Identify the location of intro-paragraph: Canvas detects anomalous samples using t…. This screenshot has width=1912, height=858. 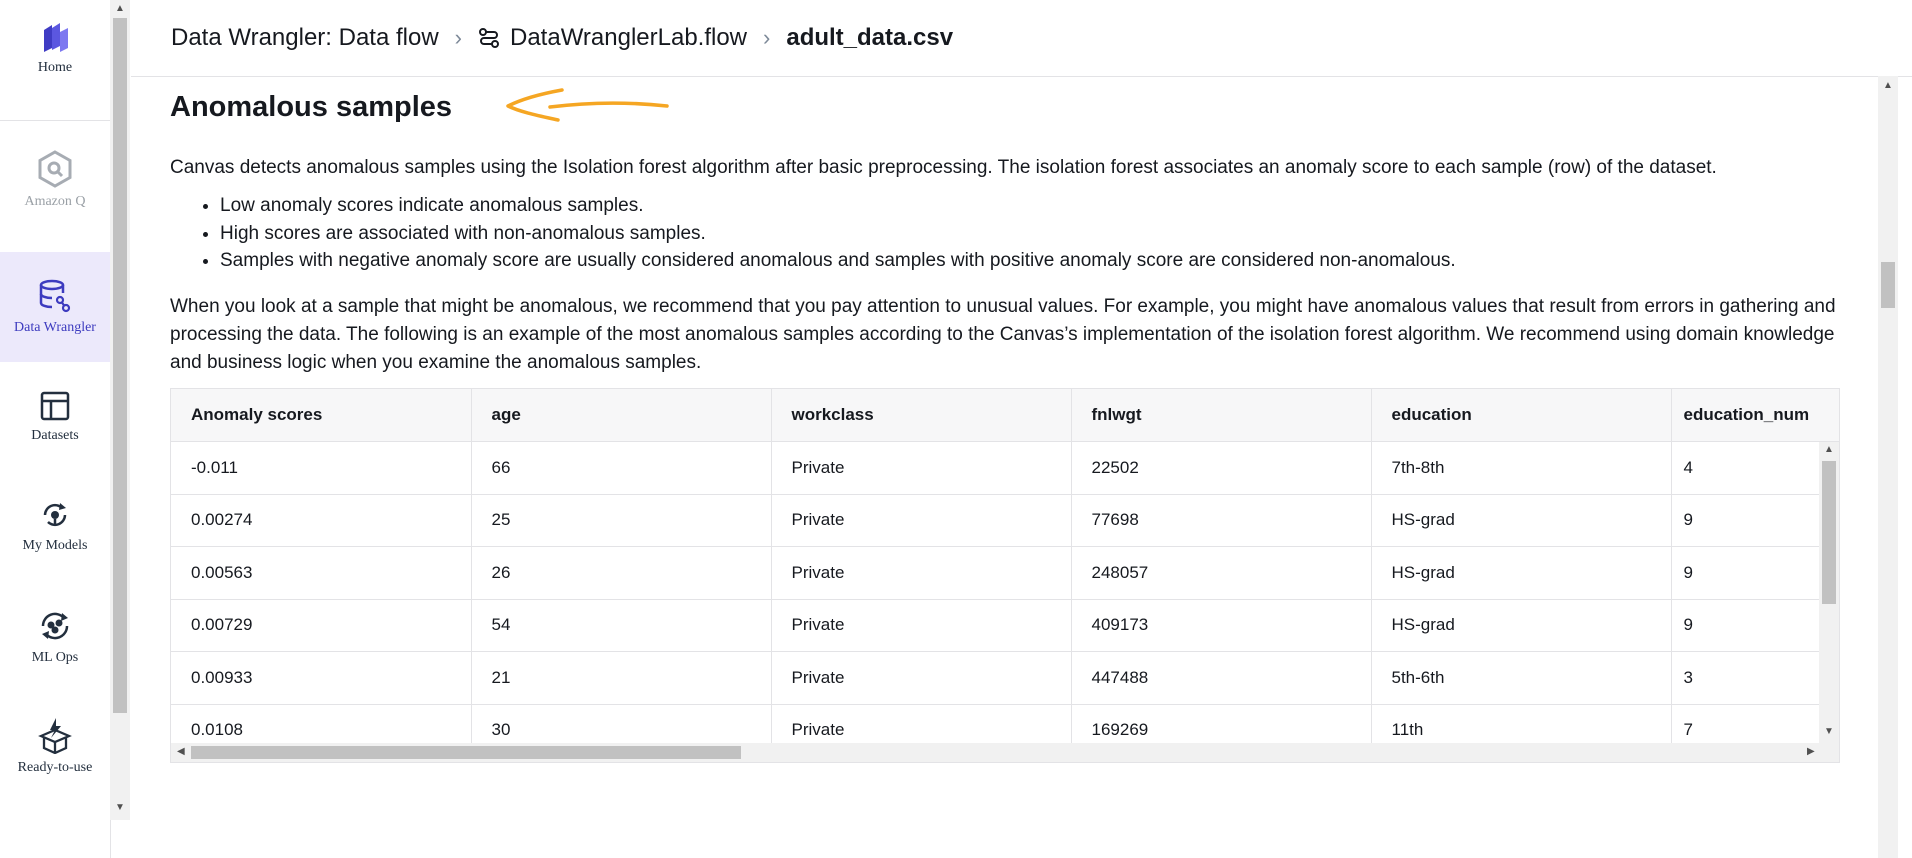
(943, 167).